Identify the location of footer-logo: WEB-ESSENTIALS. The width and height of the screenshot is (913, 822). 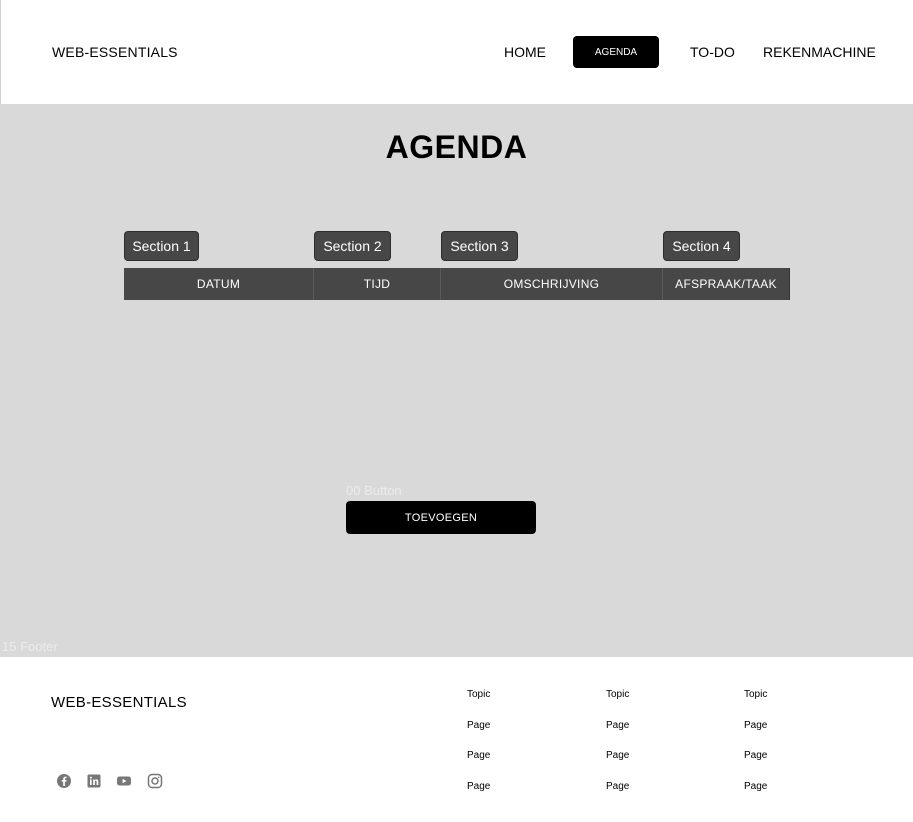
(119, 702).